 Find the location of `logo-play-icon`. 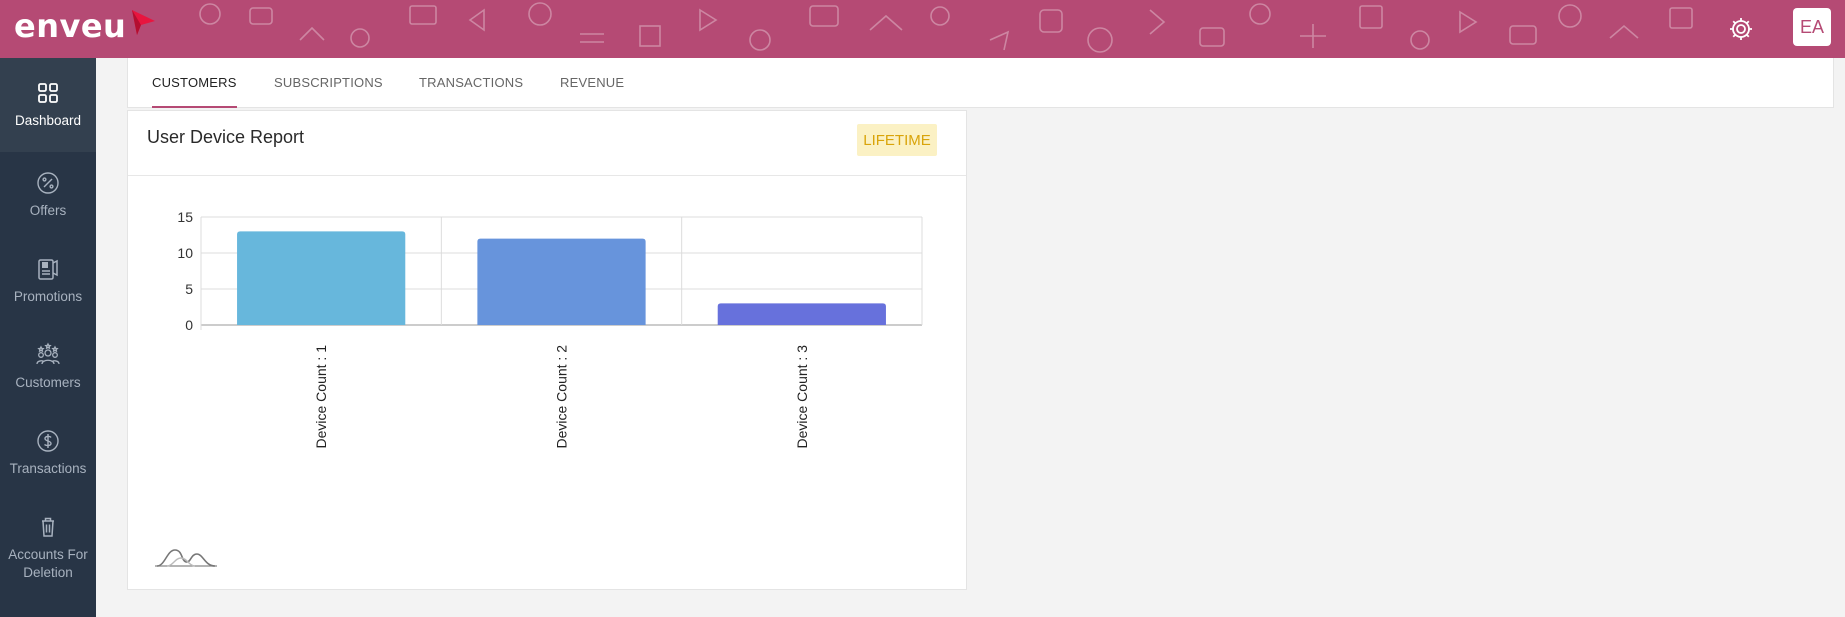

logo-play-icon is located at coordinates (144, 22).